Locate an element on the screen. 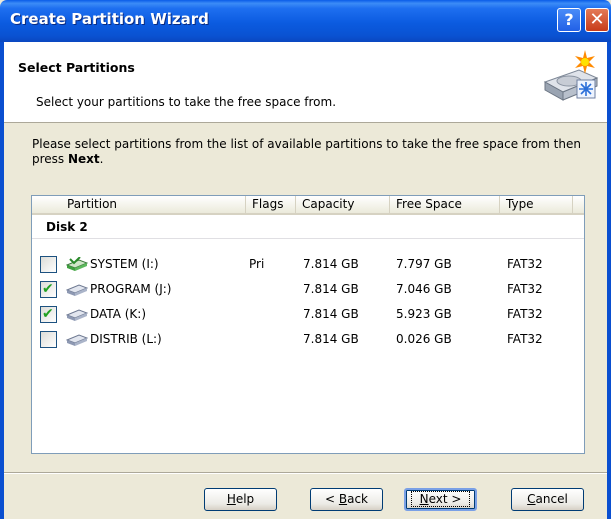  help-button: Help is located at coordinates (240, 499).